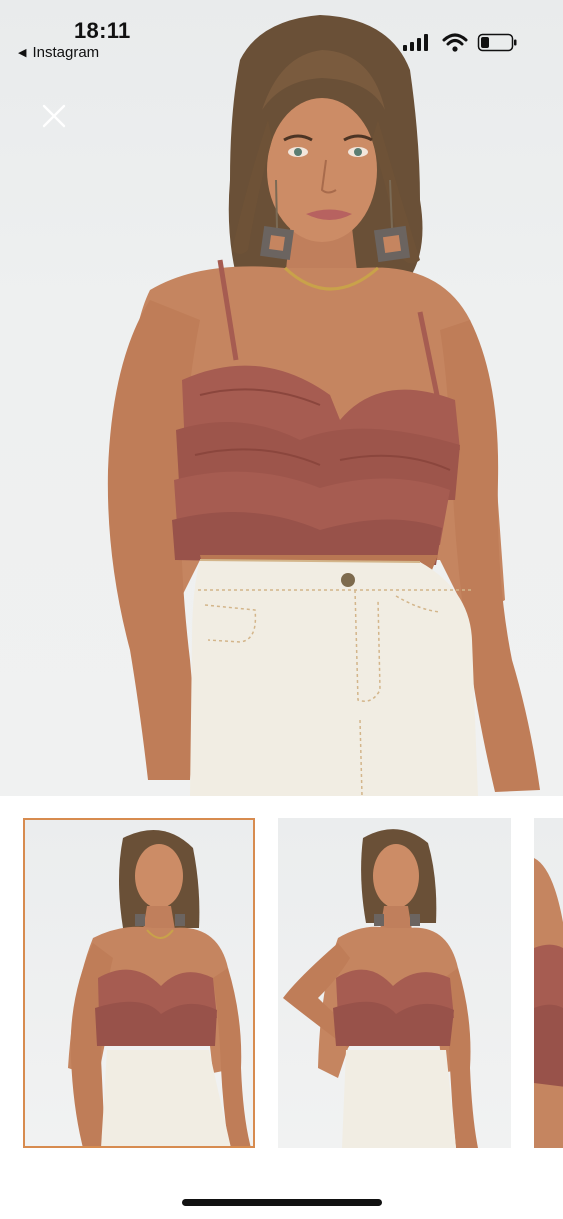 This screenshot has width=563, height=1219. I want to click on back-to-instagram-link: ◀ Instagram, so click(58, 52).